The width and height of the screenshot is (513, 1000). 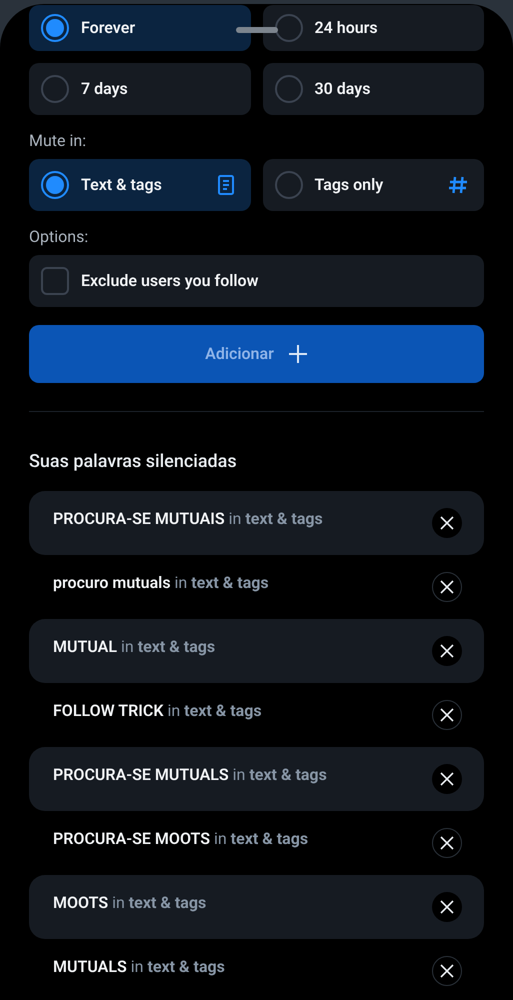 What do you see at coordinates (130, 903) in the screenshot?
I see `muted-word-text: MOOTS in text & tags` at bounding box center [130, 903].